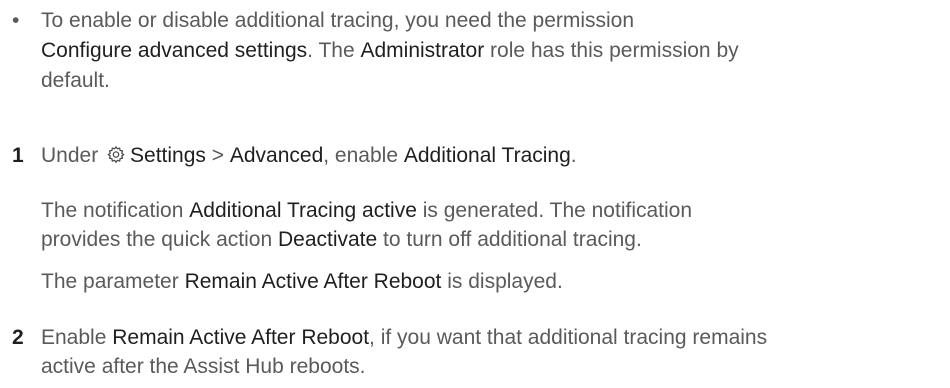 This screenshot has height=388, width=950. I want to click on step-2-text-c: active after the Assist Hub reboots., so click(203, 366).